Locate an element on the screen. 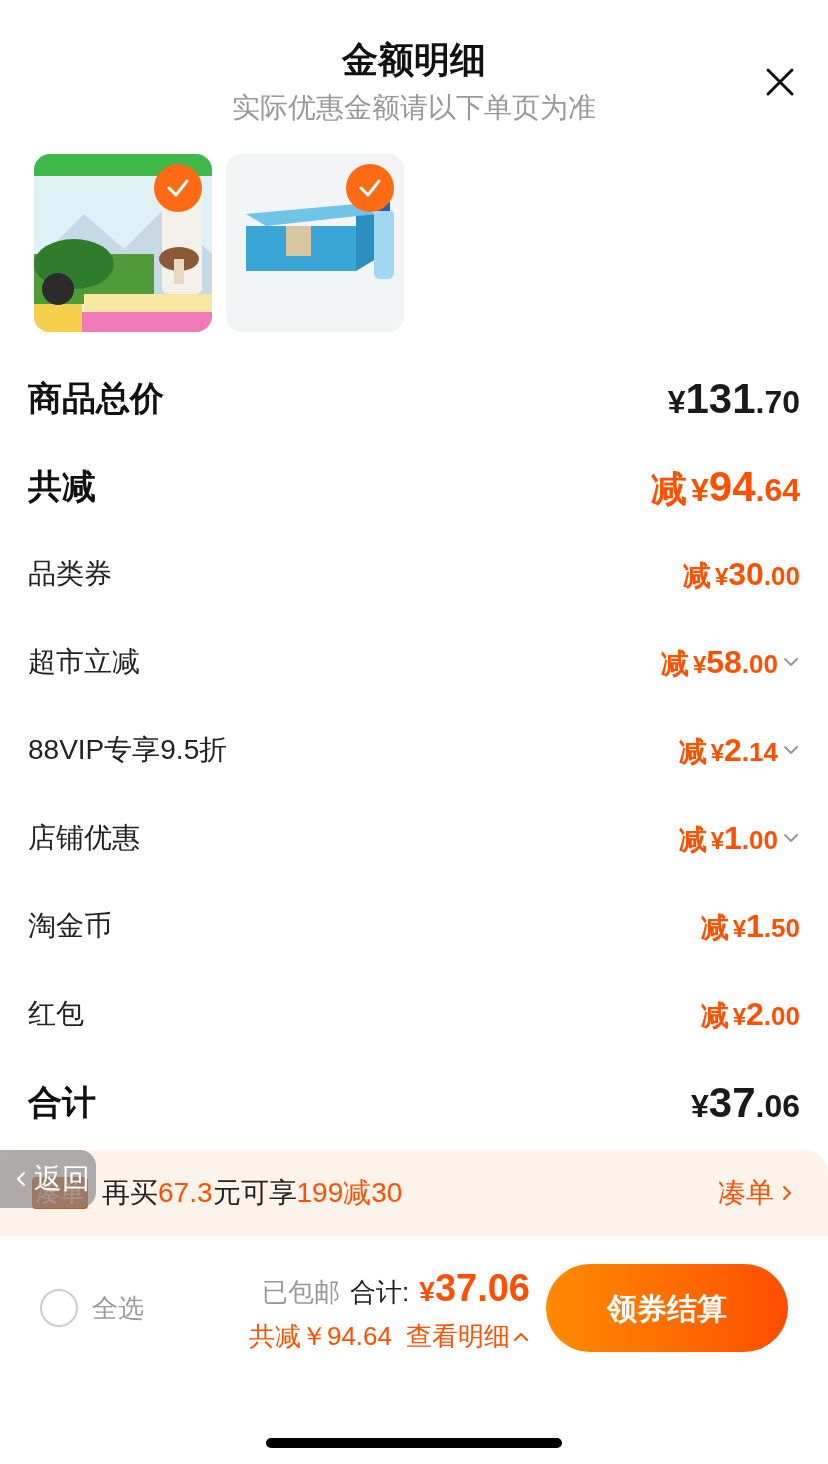  amount-value: ¥37.06 is located at coordinates (745, 1102).